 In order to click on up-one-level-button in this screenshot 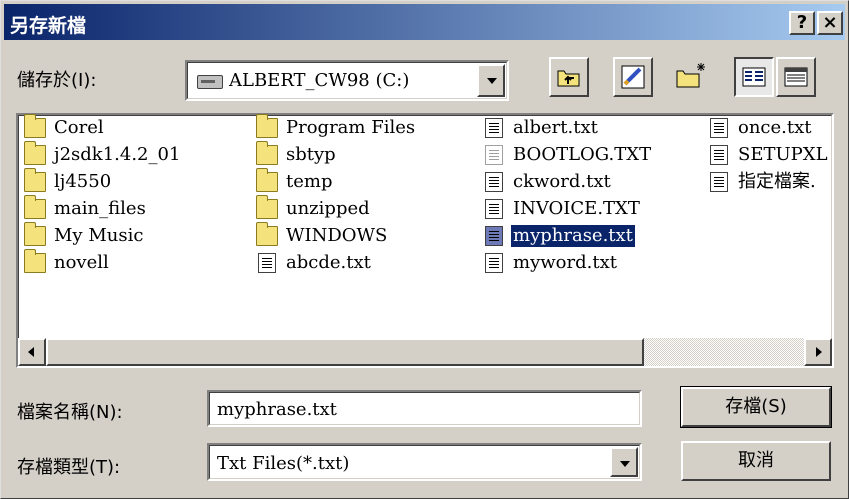, I will do `click(569, 77)`.